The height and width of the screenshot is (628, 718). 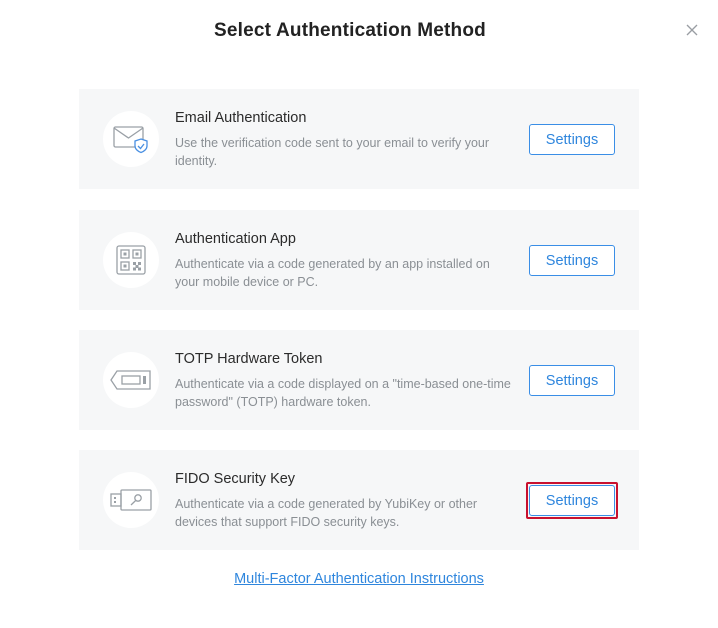 I want to click on close-button, so click(x=692, y=30).